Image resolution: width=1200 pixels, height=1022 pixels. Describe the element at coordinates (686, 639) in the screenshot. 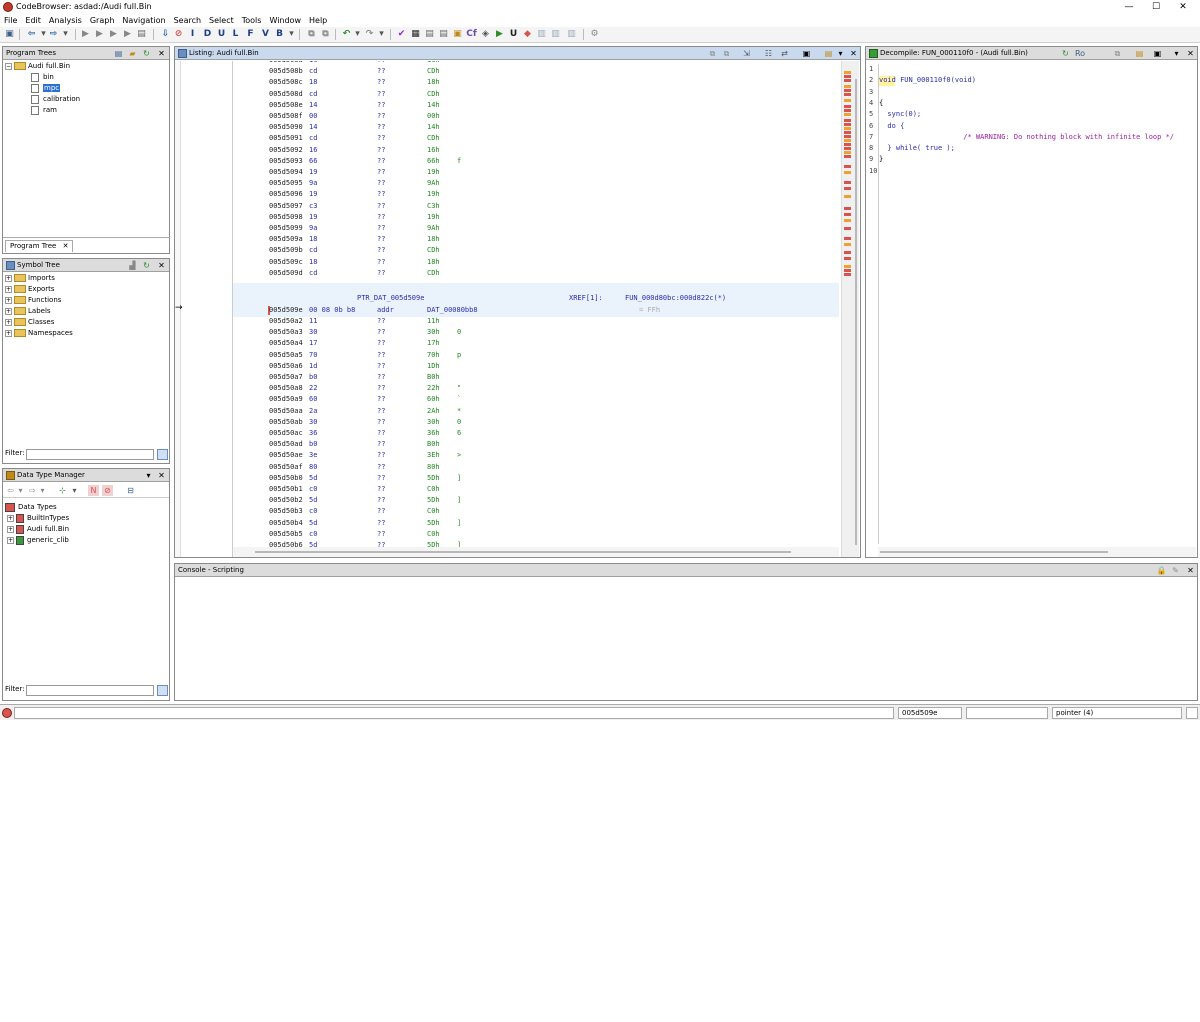

I see `console-output` at that location.